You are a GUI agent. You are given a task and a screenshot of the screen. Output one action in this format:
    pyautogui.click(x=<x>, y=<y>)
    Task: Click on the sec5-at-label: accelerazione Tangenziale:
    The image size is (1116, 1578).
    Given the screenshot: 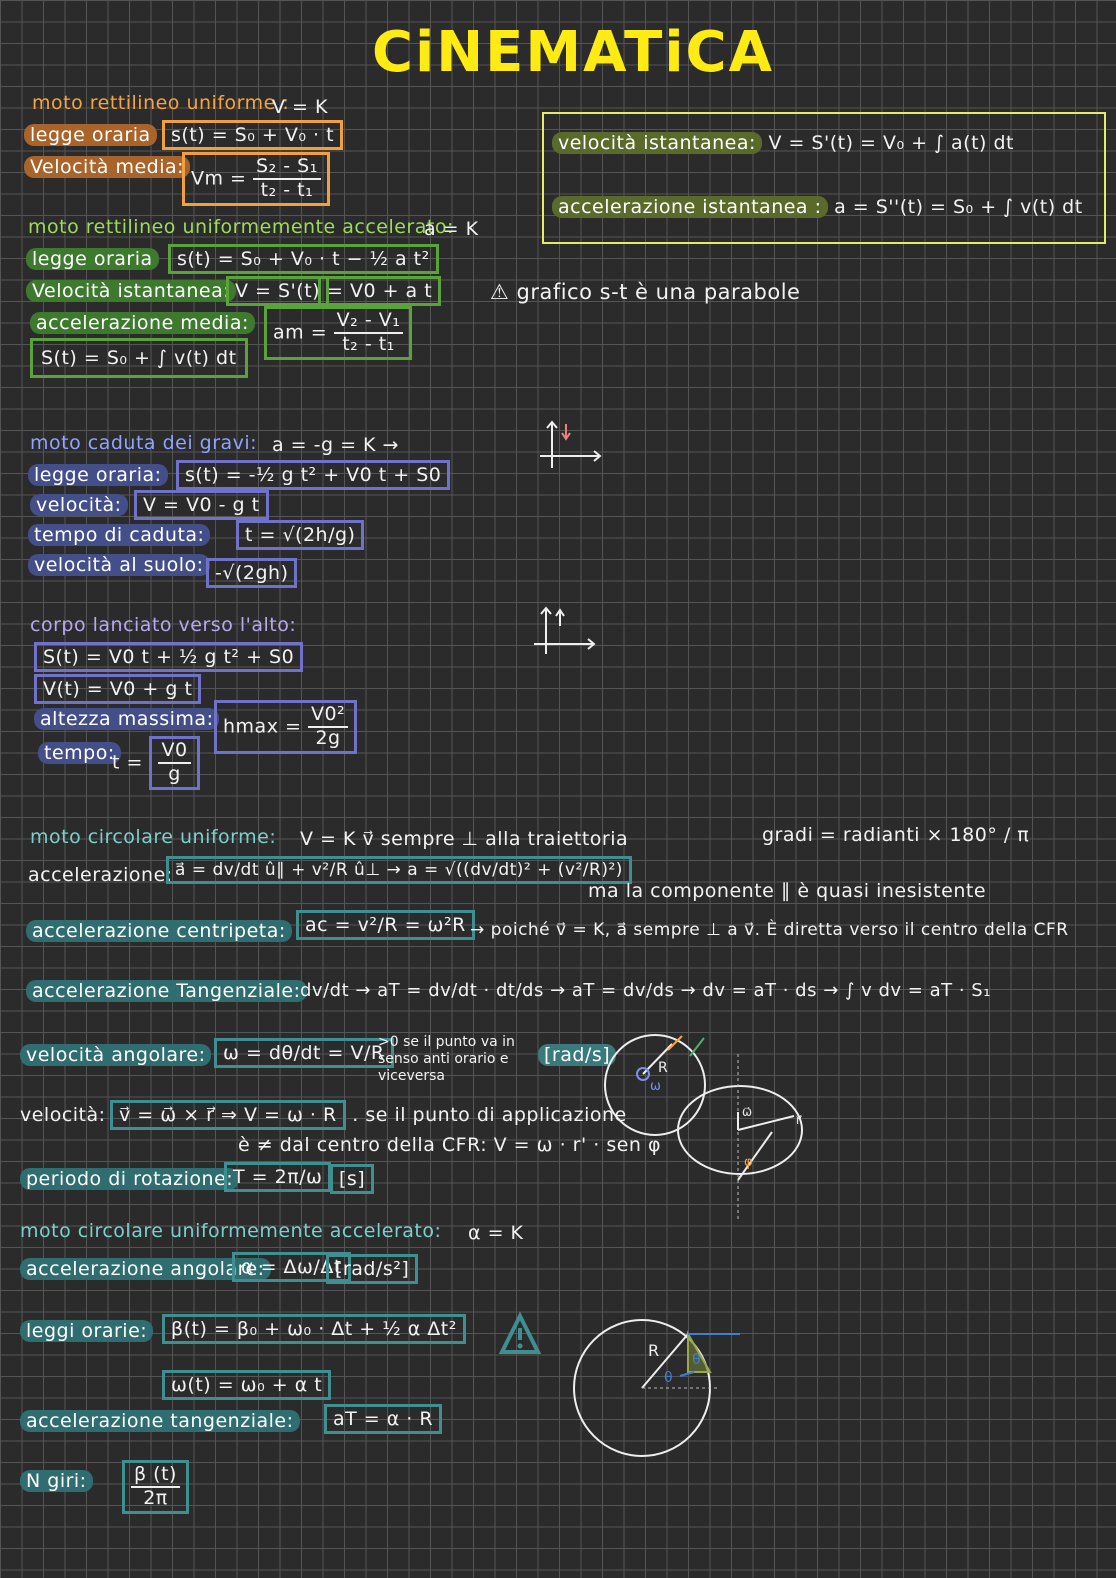 What is the action you would take?
    pyautogui.click(x=166, y=991)
    